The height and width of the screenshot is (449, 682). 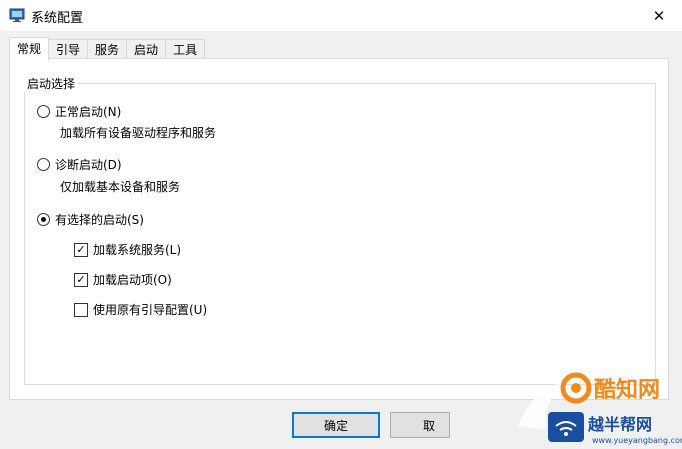 I want to click on tab-tools: 工具, so click(x=185, y=49).